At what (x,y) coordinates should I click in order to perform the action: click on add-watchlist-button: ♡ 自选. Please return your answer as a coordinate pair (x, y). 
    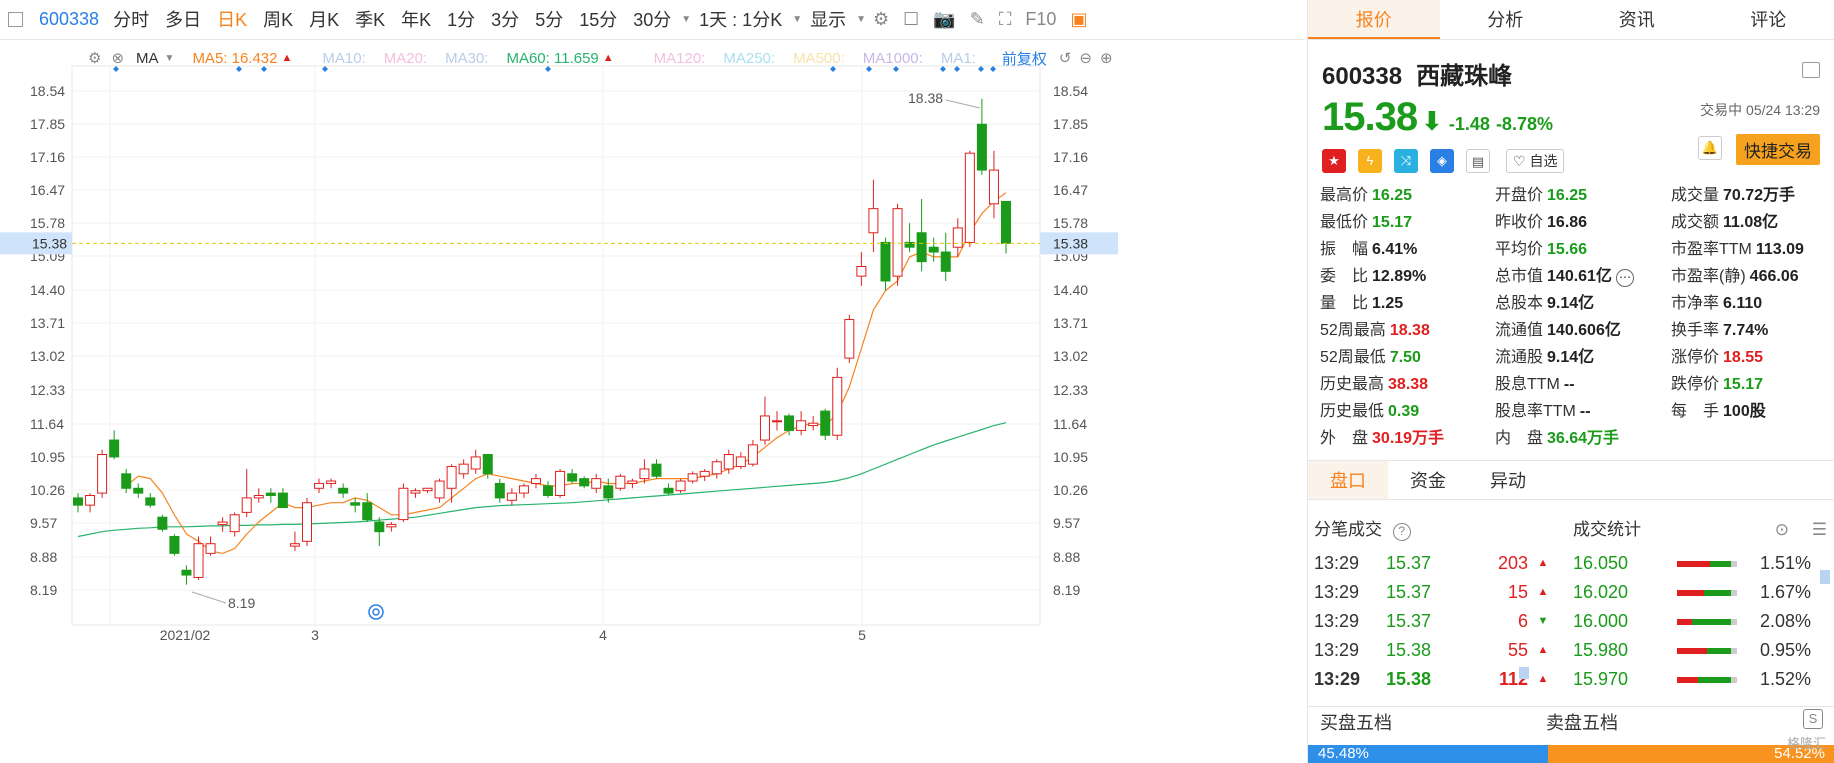
    Looking at the image, I should click on (1535, 161).